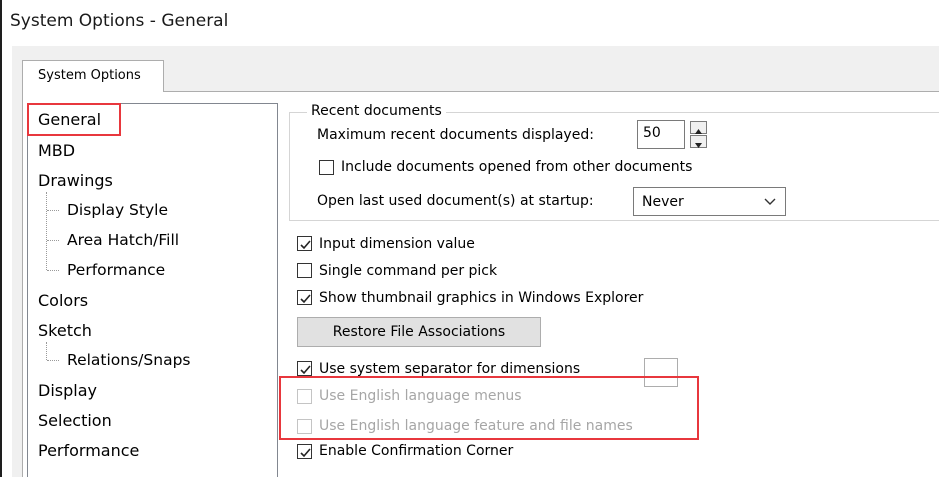  I want to click on recent-documents-label: Recent documents, so click(376, 111).